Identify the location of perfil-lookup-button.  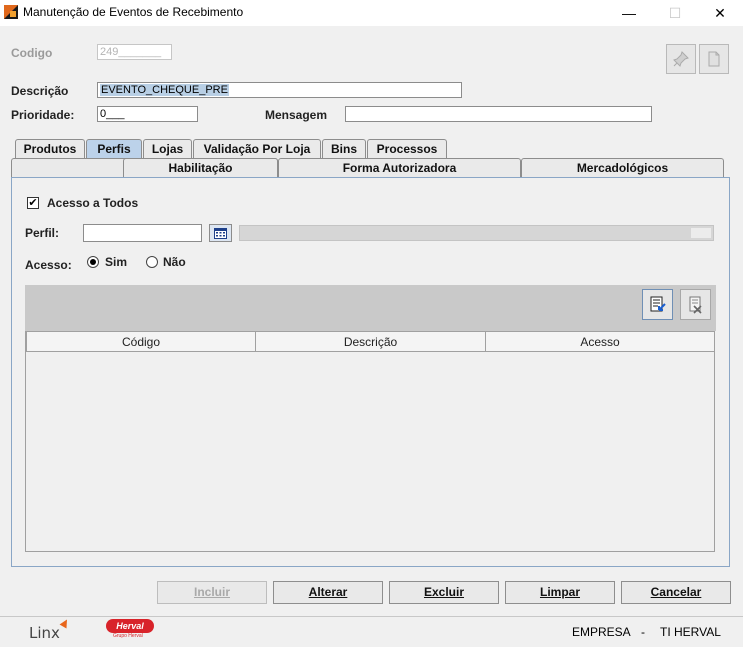
(220, 233).